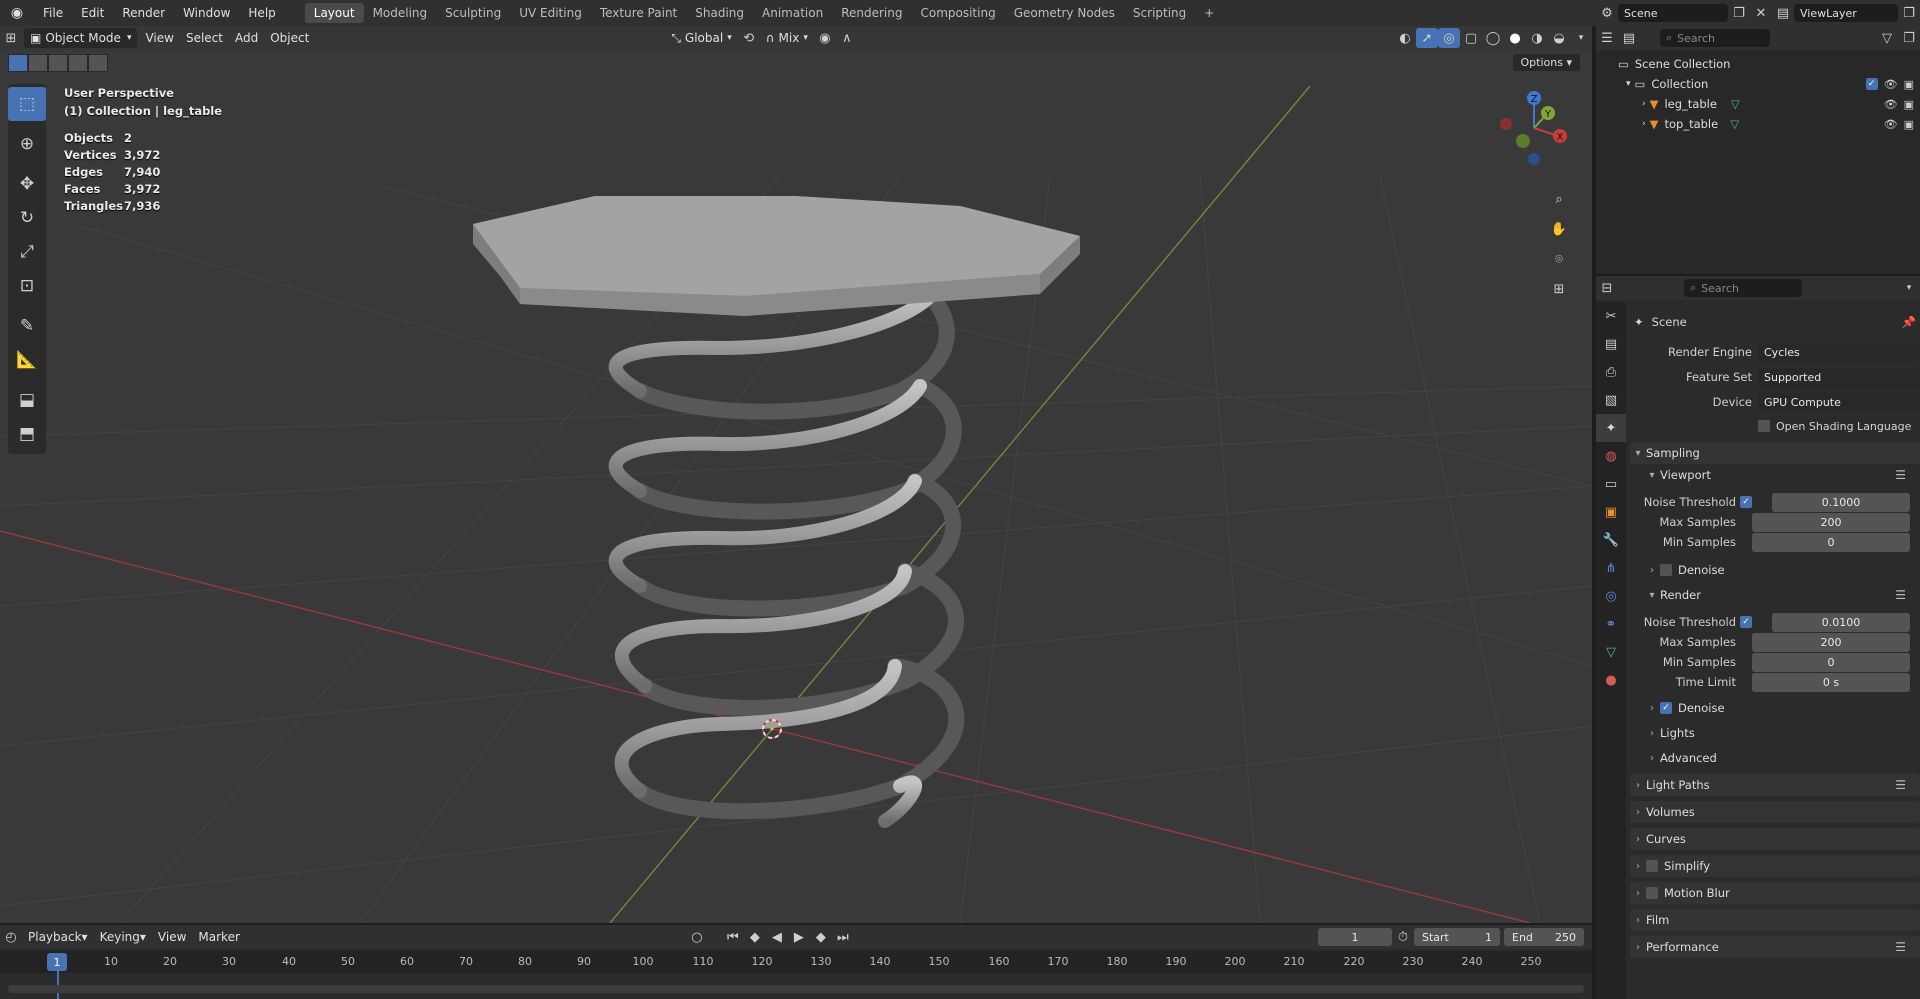 The width and height of the screenshot is (1920, 999). Describe the element at coordinates (1775, 785) in the screenshot. I see `light-paths-panel: › Light Paths ☰` at that location.